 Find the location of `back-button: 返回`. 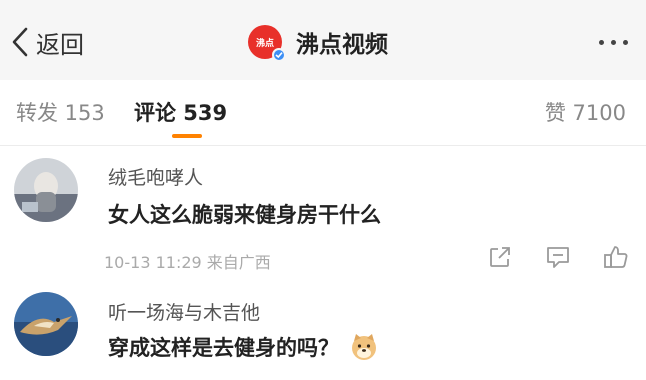

back-button: 返回 is located at coordinates (47, 42).